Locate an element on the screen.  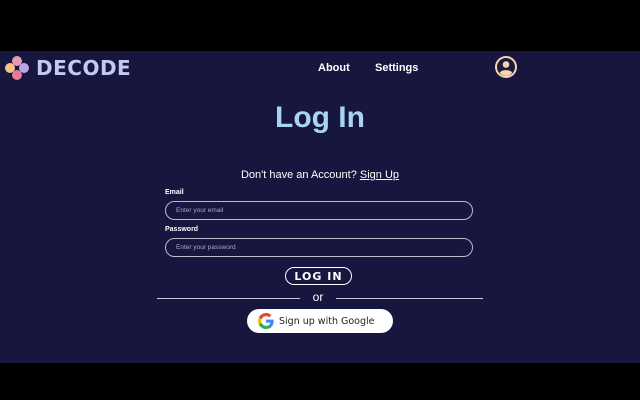
logo-text: DECODE is located at coordinates (84, 68).